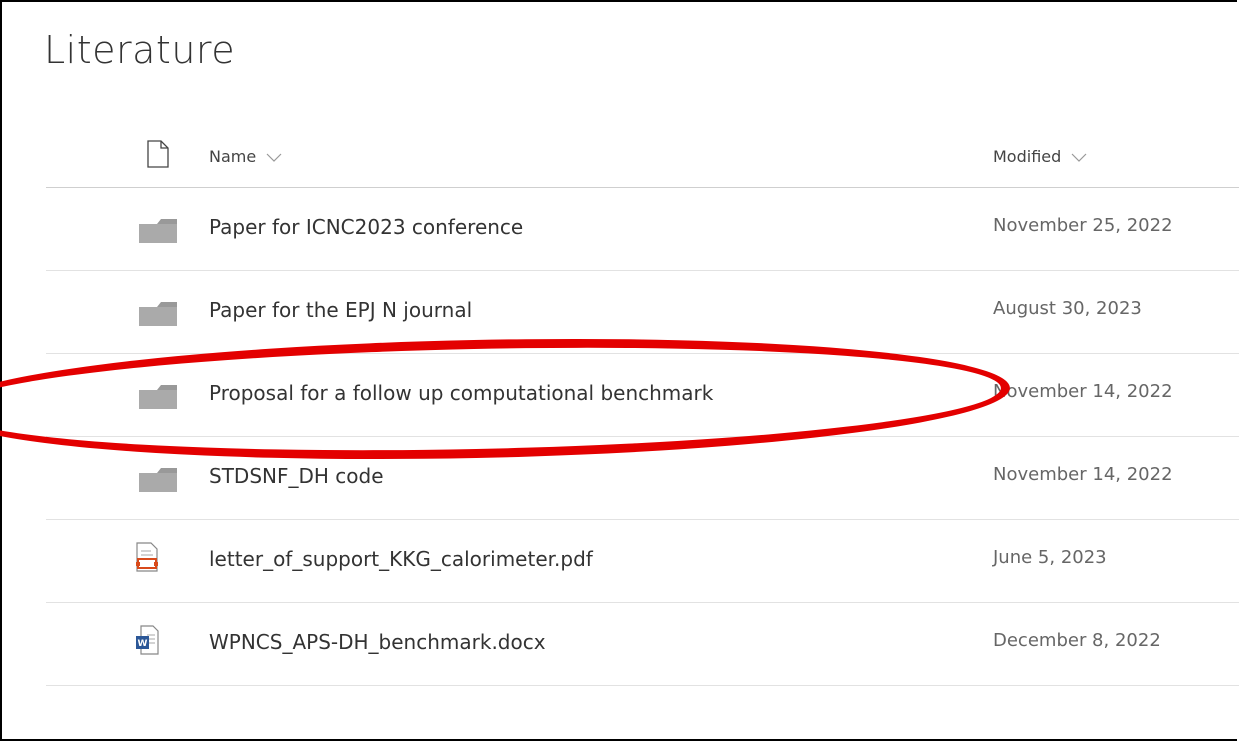 Image resolution: width=1239 pixels, height=743 pixels. Describe the element at coordinates (642, 478) in the screenshot. I see `file-row: STDSNF_DH code November 14, 2022` at that location.